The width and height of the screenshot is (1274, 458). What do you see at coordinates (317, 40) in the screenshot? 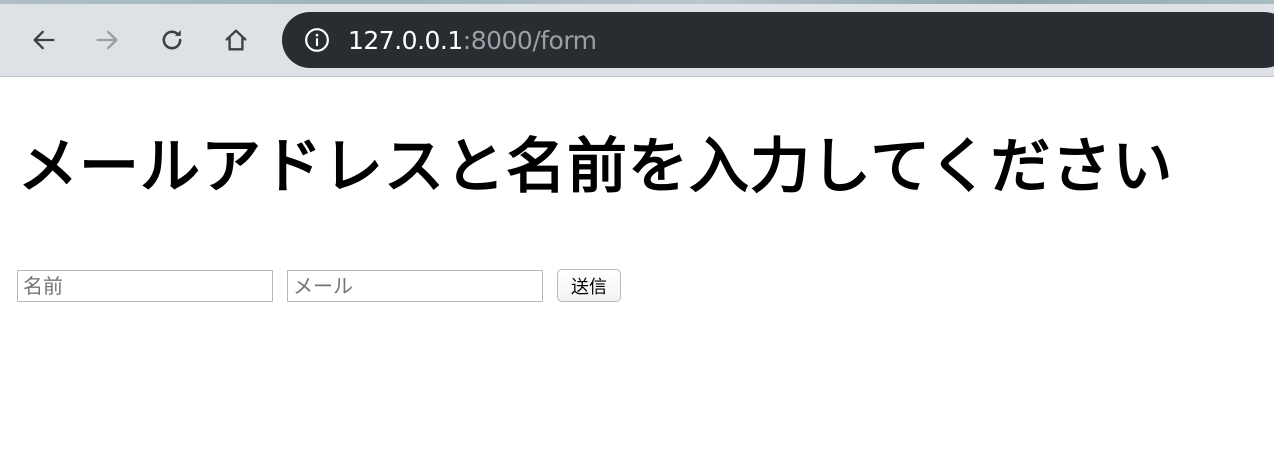
I see `info-icon` at bounding box center [317, 40].